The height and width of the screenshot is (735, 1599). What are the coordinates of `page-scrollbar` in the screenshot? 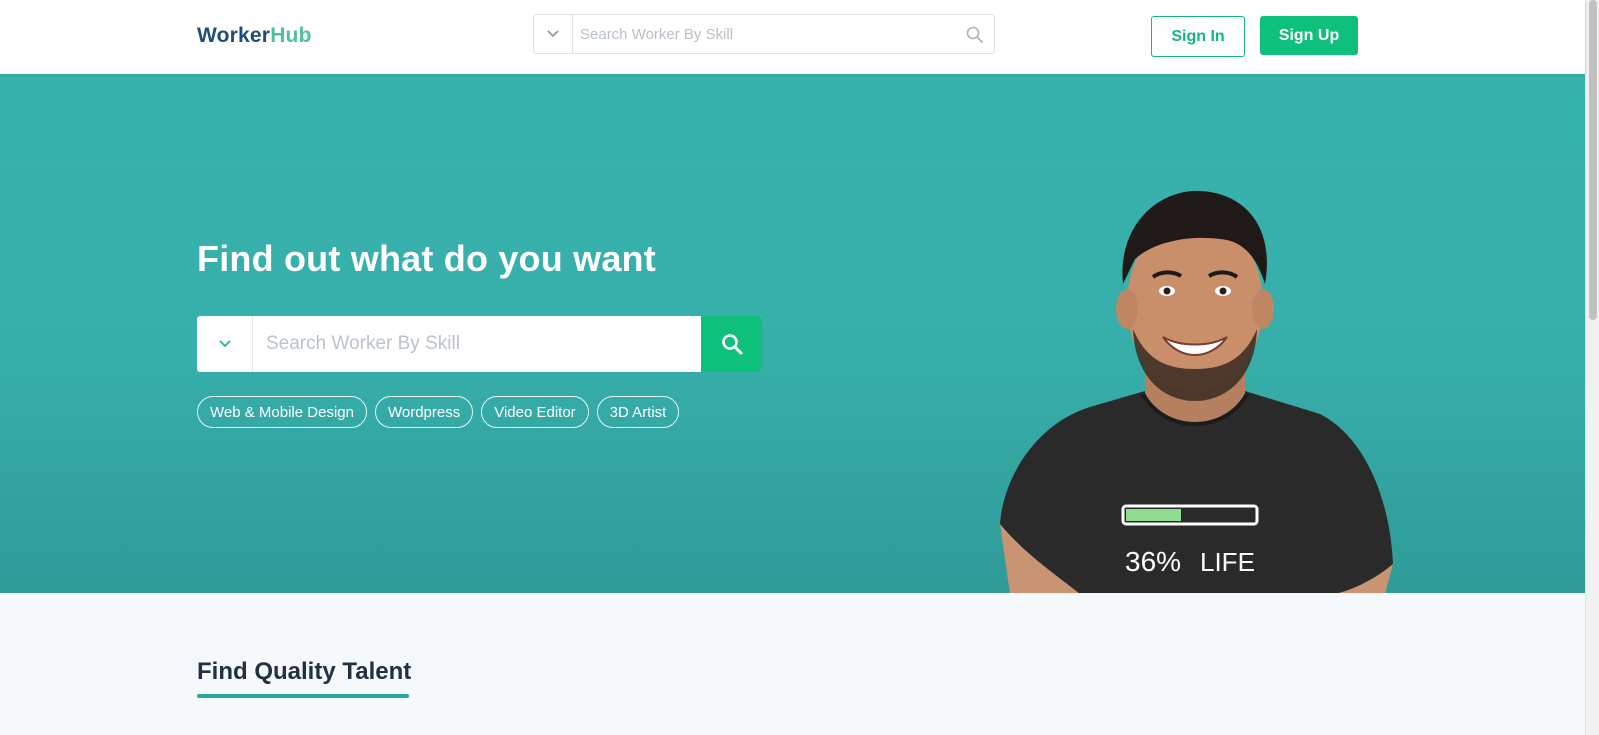 It's located at (1592, 367).